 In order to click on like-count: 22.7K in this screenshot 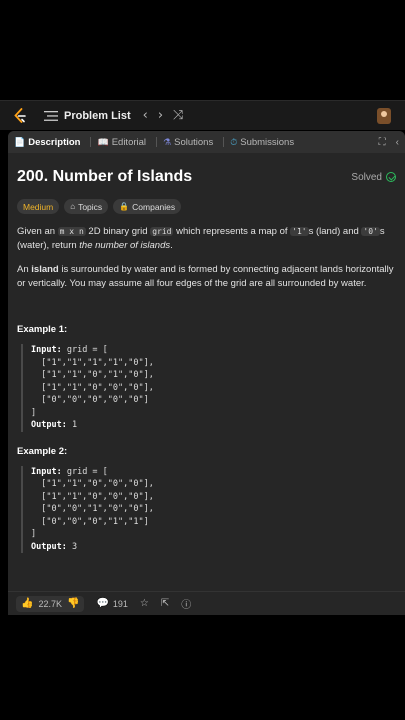, I will do `click(50, 603)`.